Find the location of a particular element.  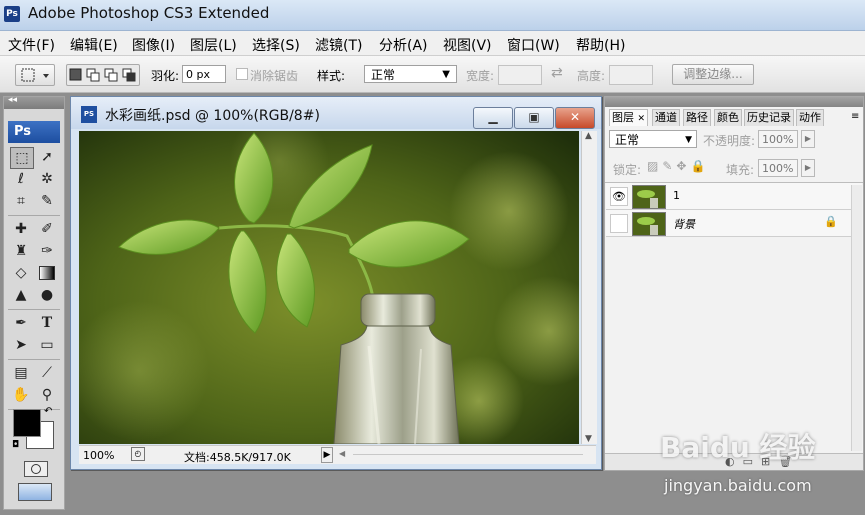

menu-view: 视图(V) is located at coordinates (467, 45).